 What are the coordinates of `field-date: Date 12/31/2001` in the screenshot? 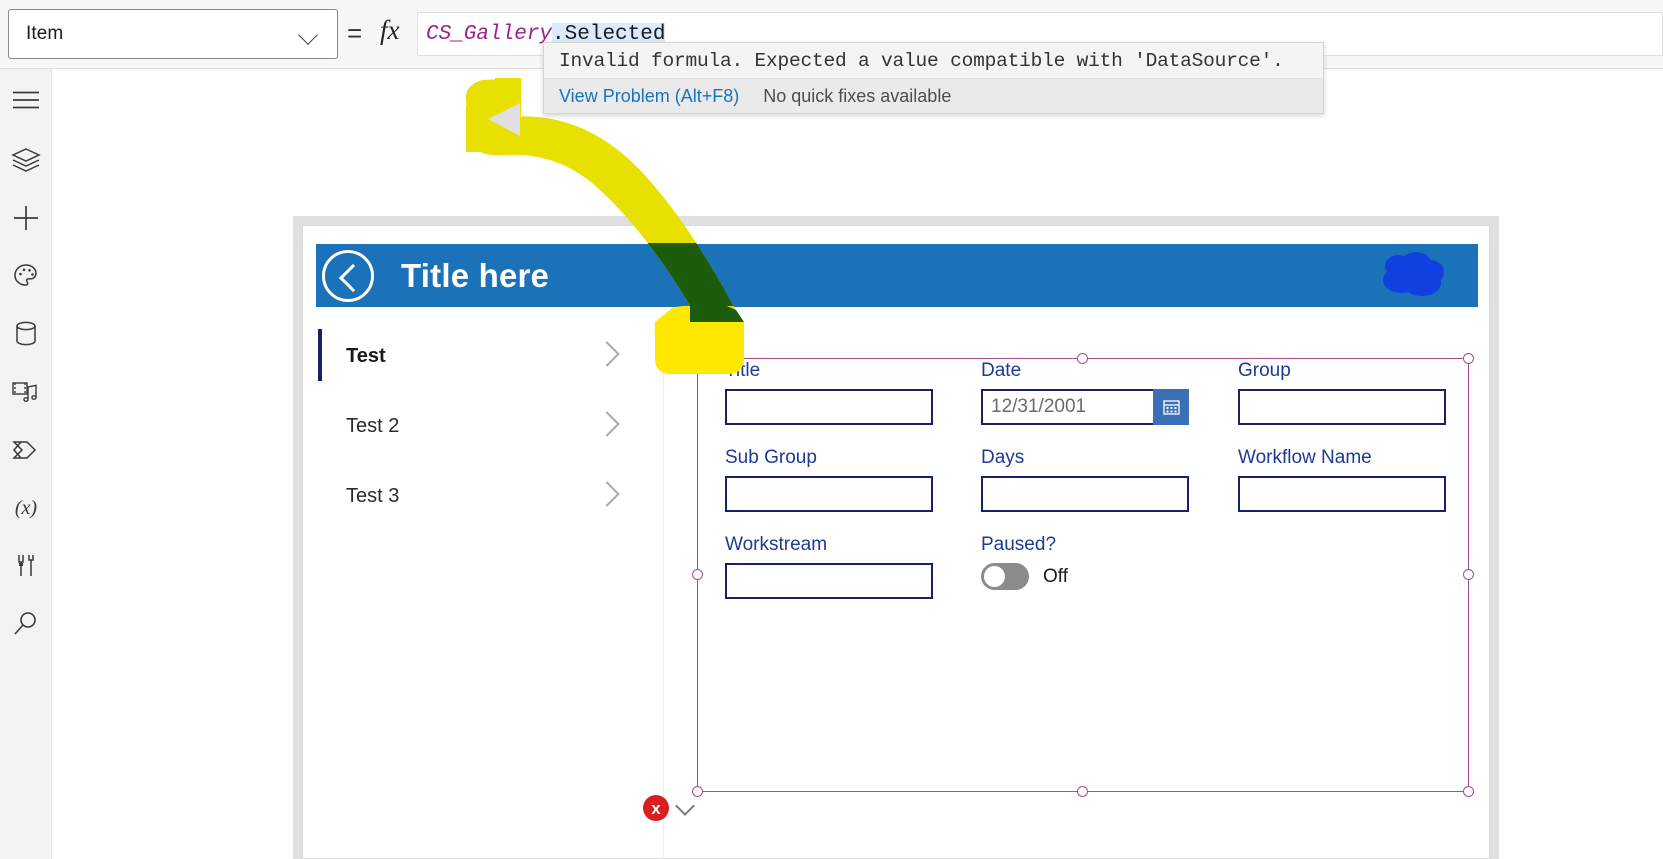 It's located at (1085, 392).